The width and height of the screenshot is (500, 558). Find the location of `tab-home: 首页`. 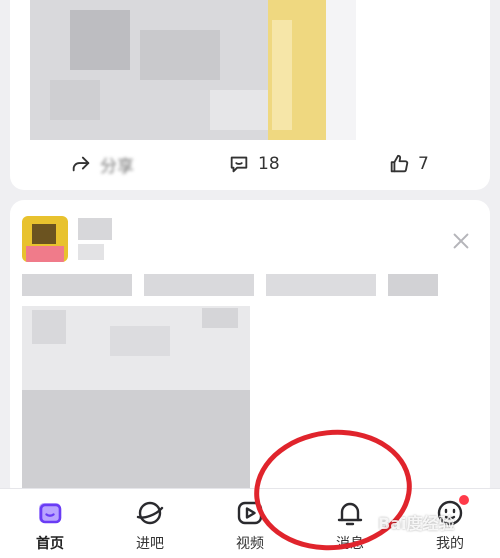

tab-home: 首页 is located at coordinates (50, 527).